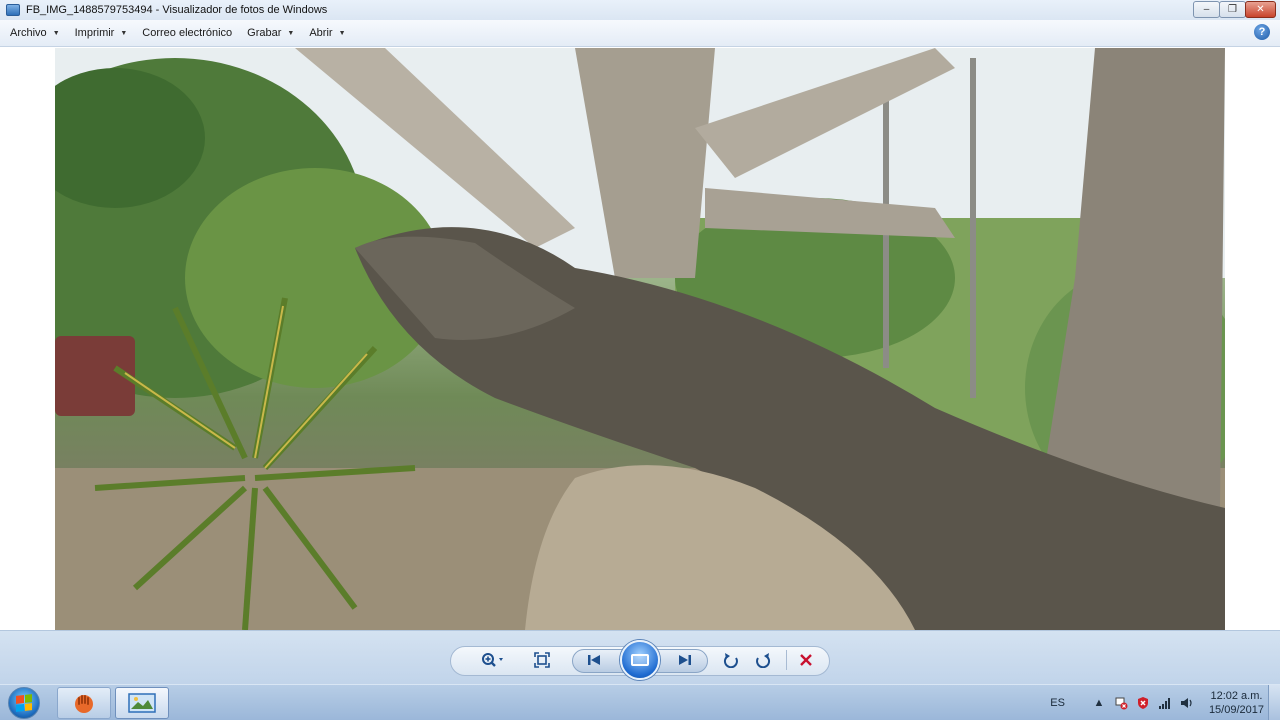 The height and width of the screenshot is (720, 1280). I want to click on taskbar-app-hand, so click(84, 703).